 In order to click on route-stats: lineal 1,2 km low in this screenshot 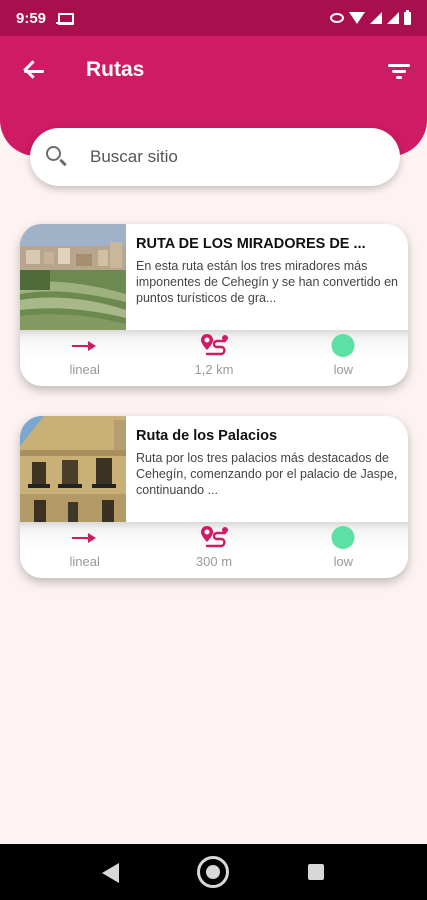, I will do `click(214, 358)`.